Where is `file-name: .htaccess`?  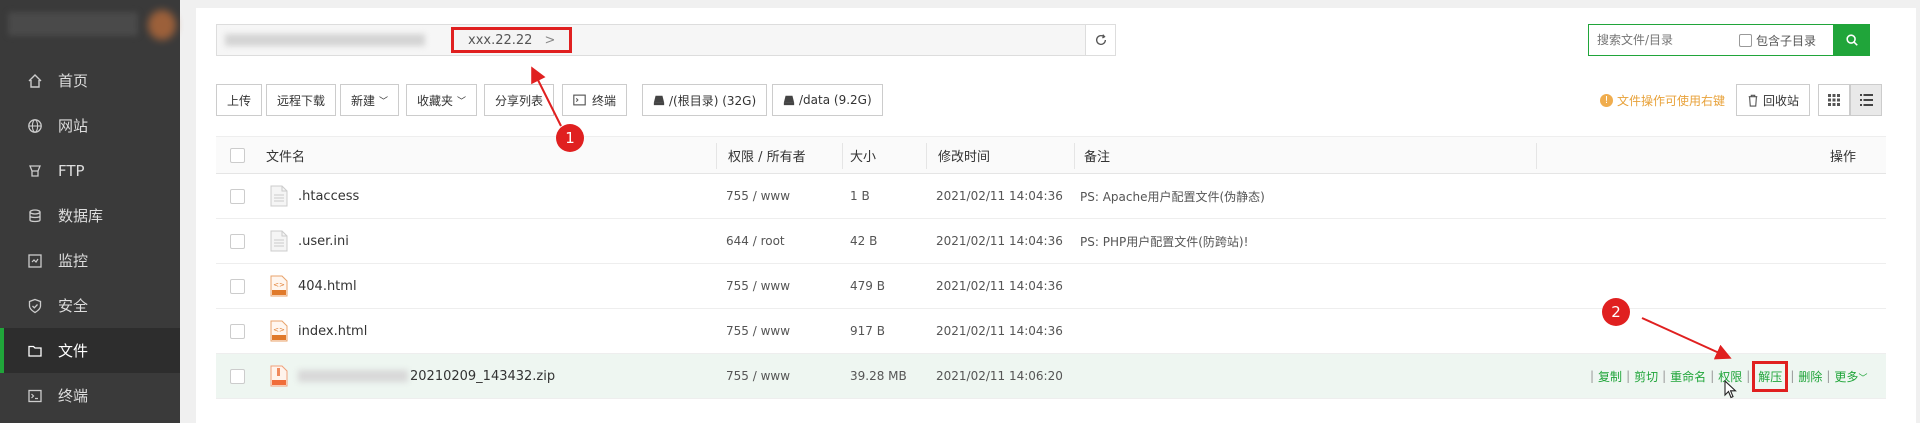
file-name: .htaccess is located at coordinates (328, 196).